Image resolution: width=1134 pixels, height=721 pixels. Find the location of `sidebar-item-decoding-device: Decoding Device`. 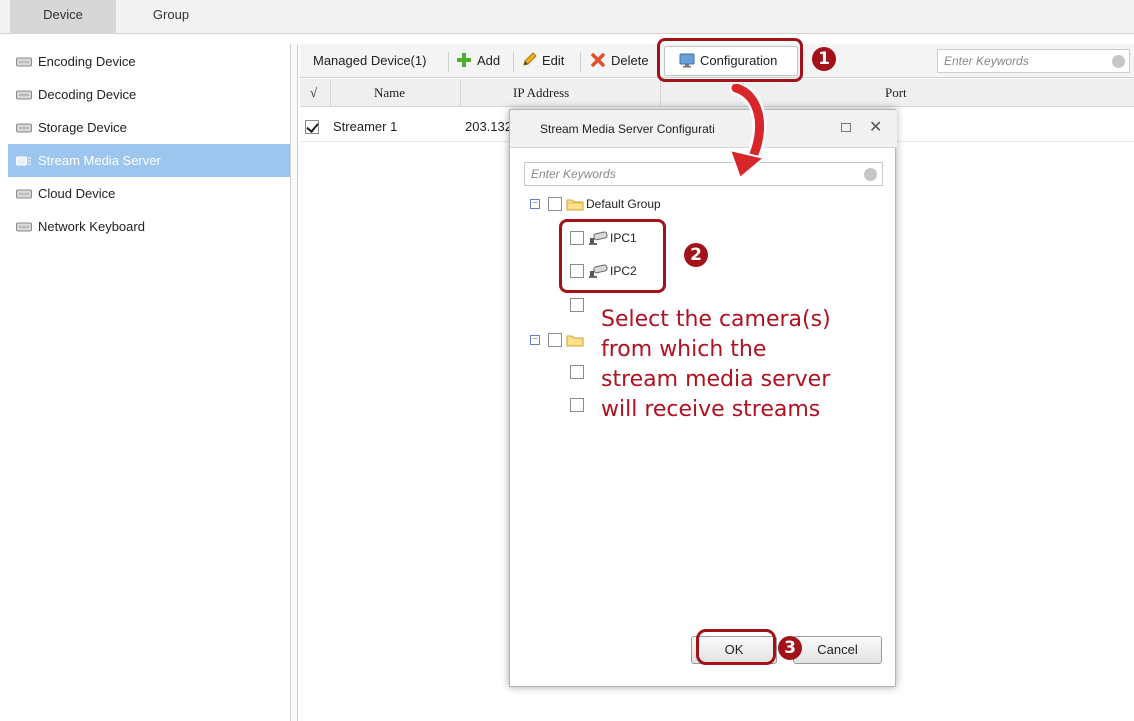

sidebar-item-decoding-device: Decoding Device is located at coordinates (151, 94).